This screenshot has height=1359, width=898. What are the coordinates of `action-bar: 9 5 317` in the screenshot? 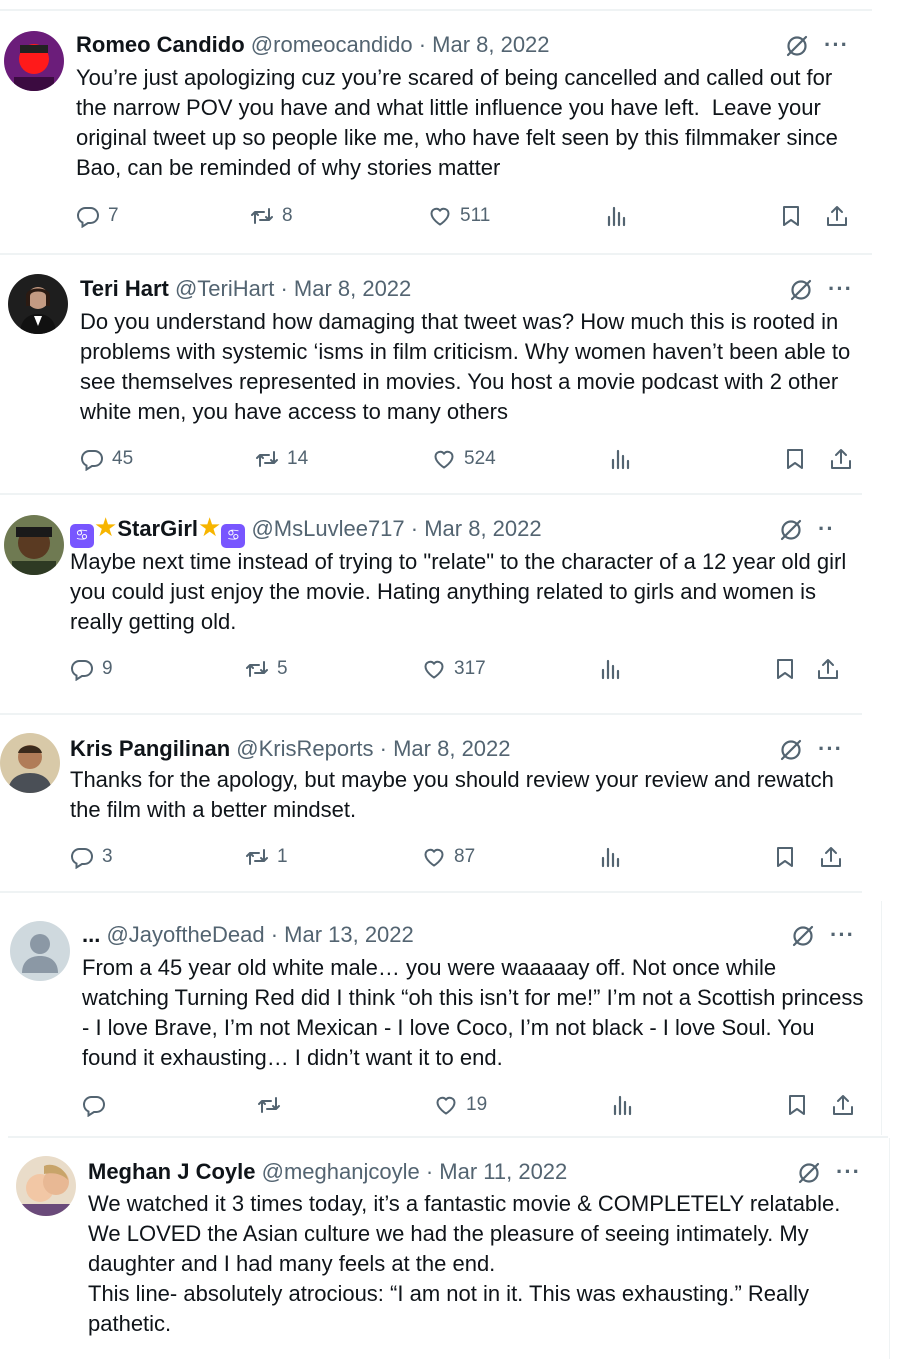 It's located at (460, 672).